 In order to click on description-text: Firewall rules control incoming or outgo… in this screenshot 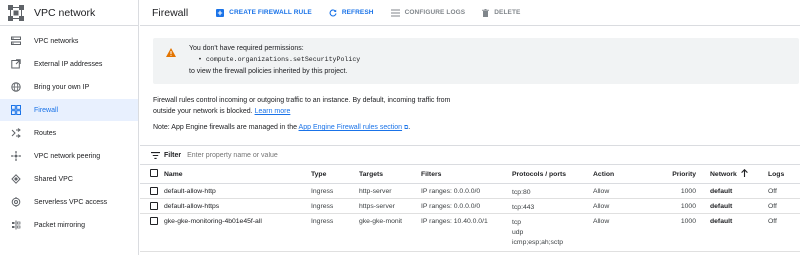, I will do `click(302, 106)`.